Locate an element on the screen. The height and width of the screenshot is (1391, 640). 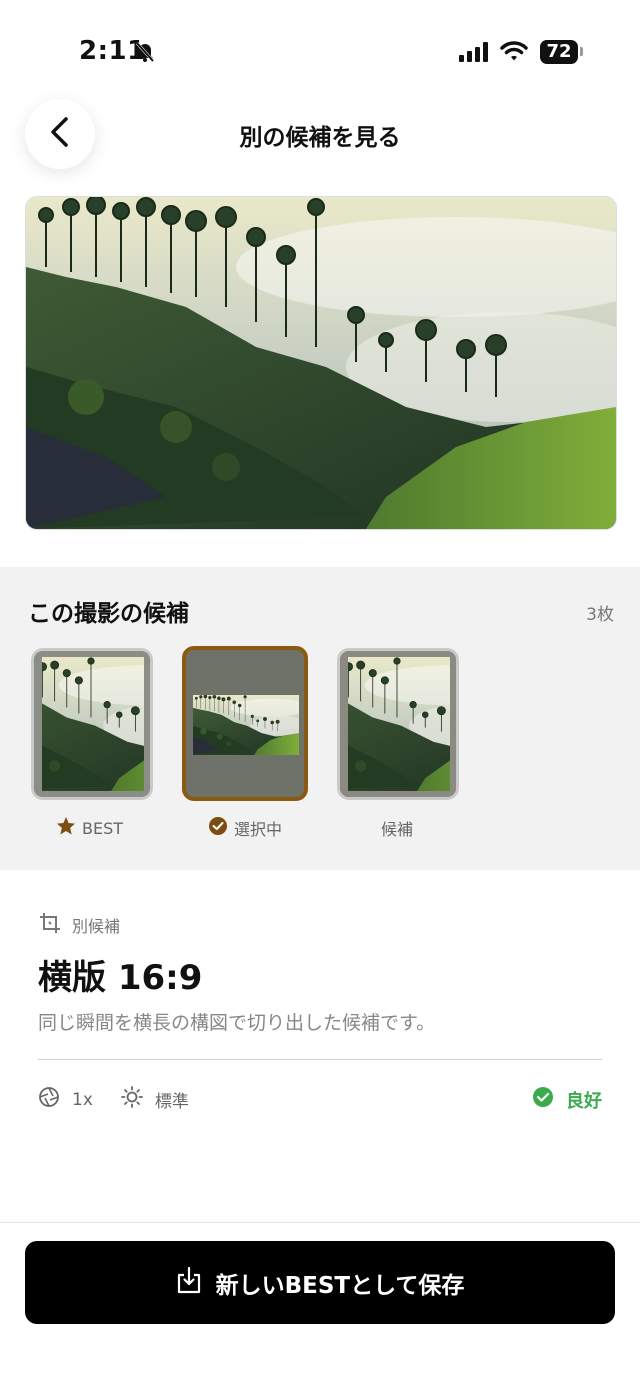
candidates-count: 3枚 is located at coordinates (600, 615).